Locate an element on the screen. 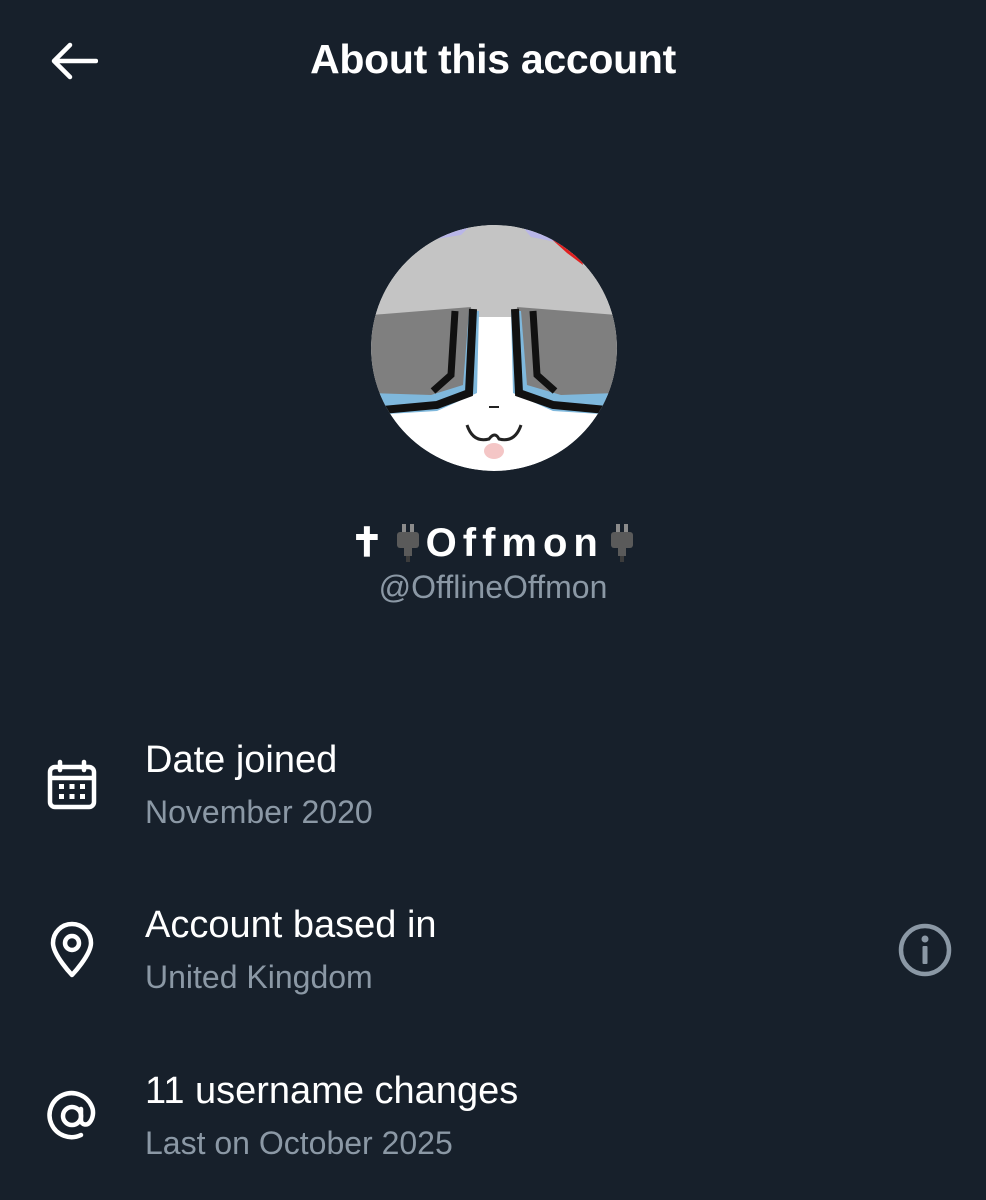 The height and width of the screenshot is (1200, 986). username-changes-row: 11 username changes Last on October 2025 is located at coordinates (493, 1121).